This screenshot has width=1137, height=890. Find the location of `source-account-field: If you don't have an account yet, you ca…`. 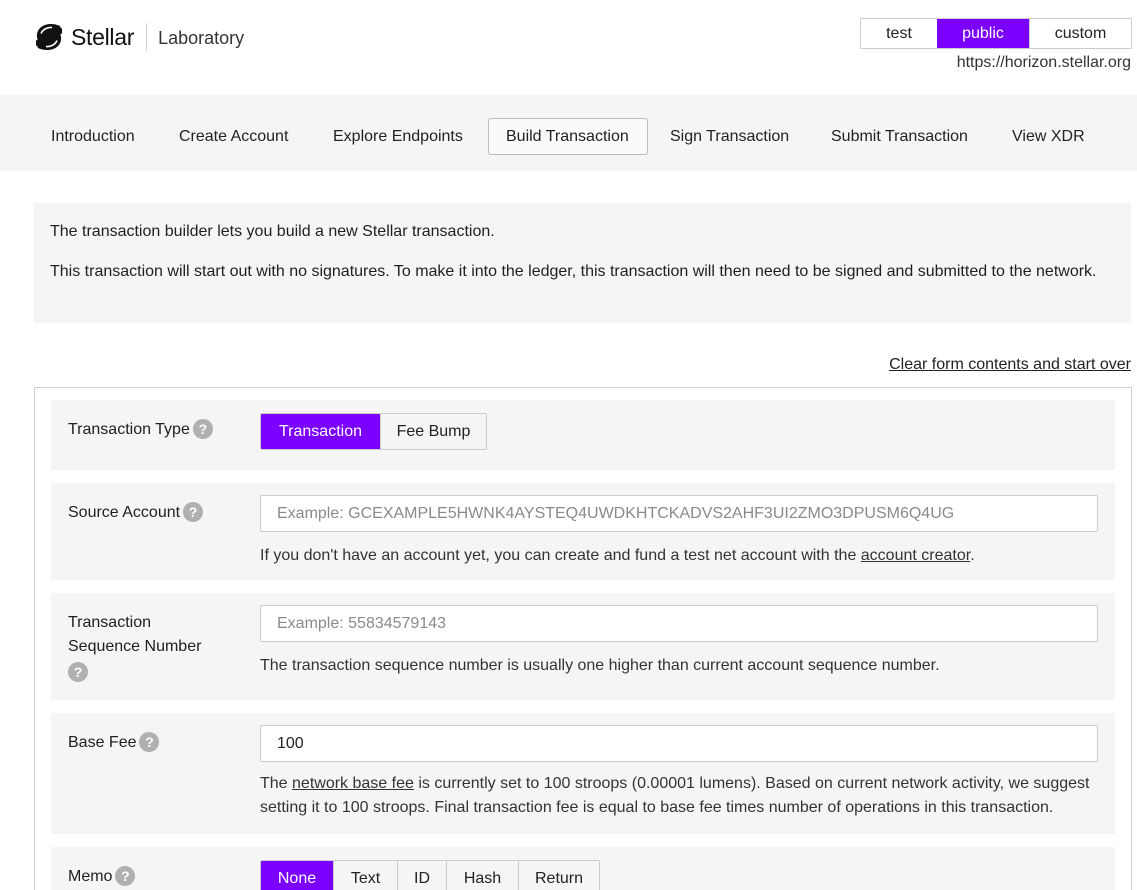

source-account-field: If you don't have an account yet, you ca… is located at coordinates (682, 531).